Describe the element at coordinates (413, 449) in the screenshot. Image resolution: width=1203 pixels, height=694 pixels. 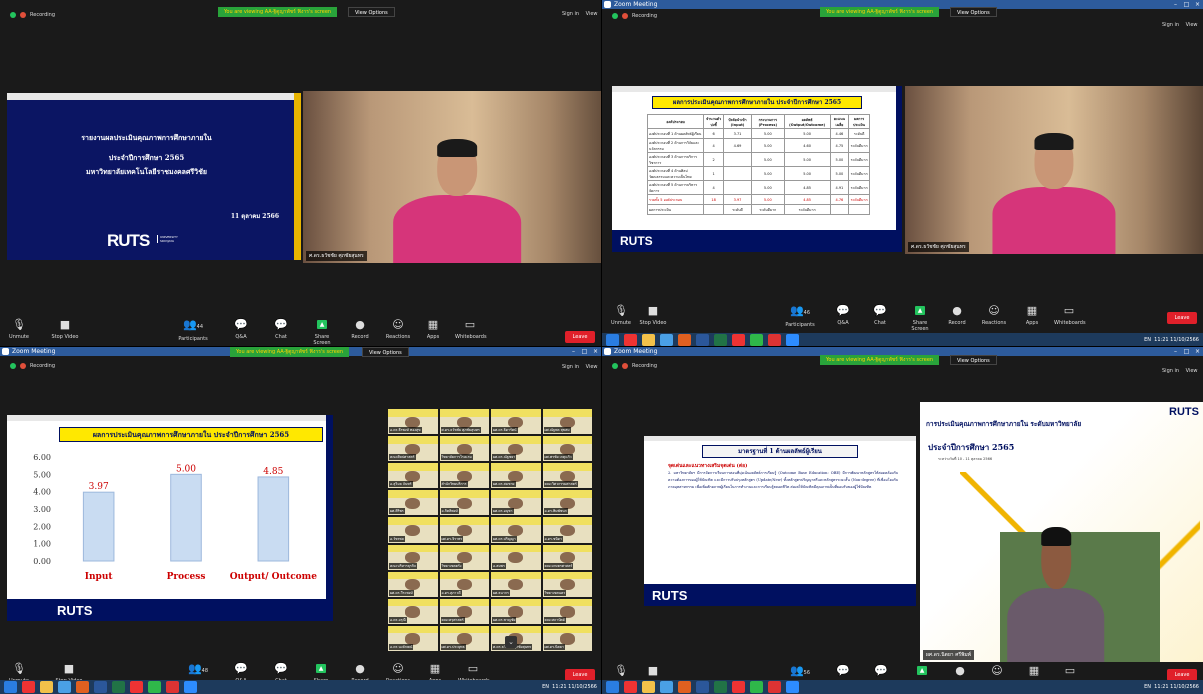
I see `participant-tile: คณะศิลปศาสตร์` at that location.